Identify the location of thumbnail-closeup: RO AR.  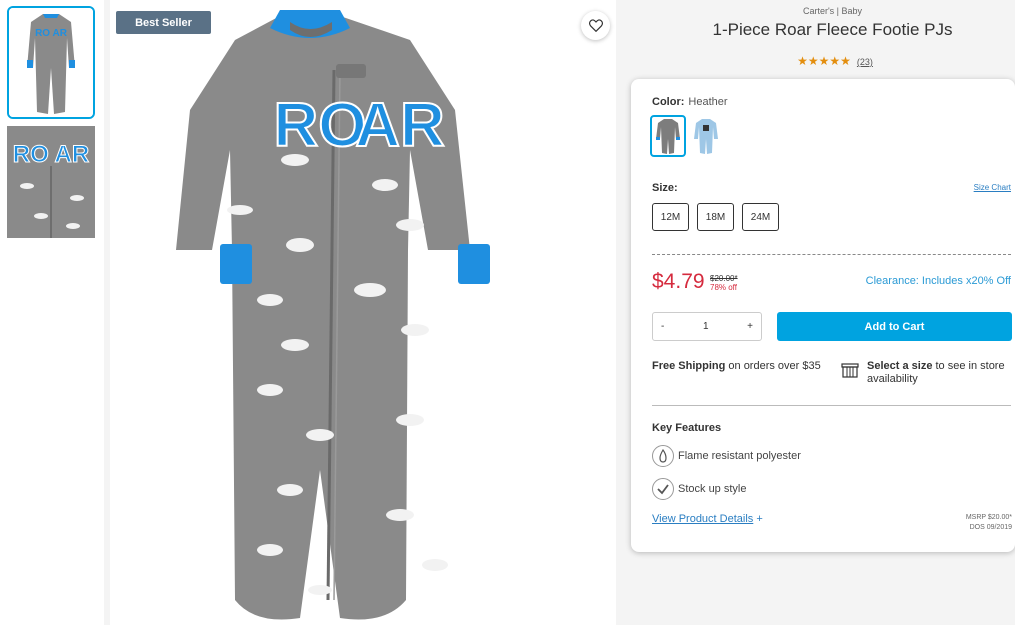
(51, 182).